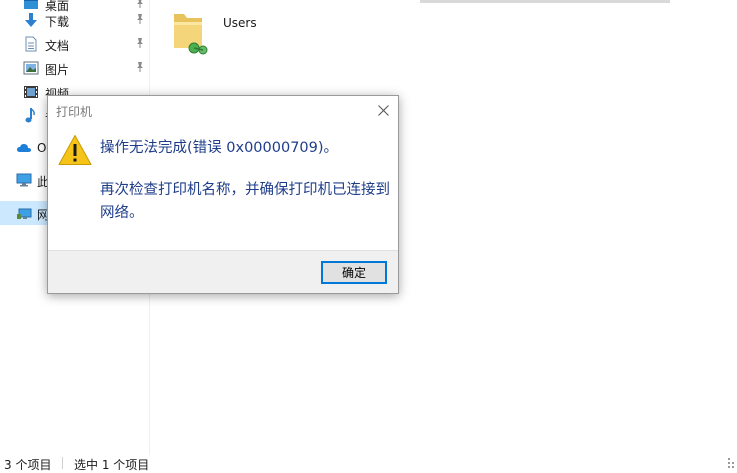 This screenshot has height=473, width=737. What do you see at coordinates (220, 31) in the screenshot?
I see `folder-item-users: Users` at bounding box center [220, 31].